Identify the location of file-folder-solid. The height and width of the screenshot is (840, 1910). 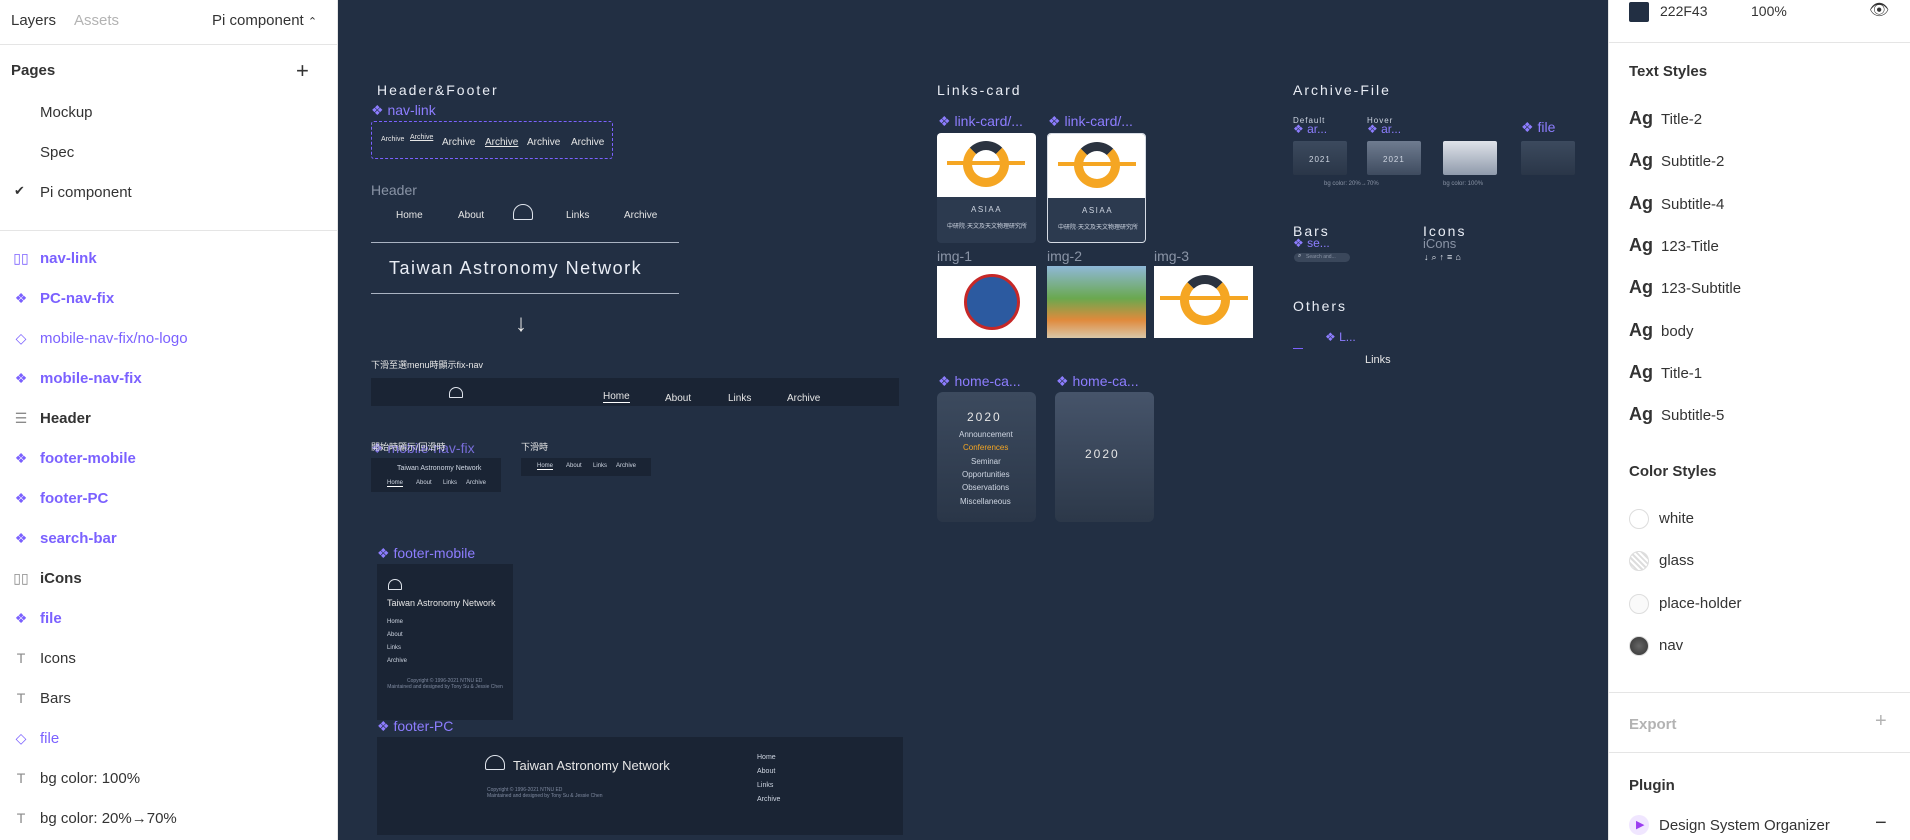
(1470, 158).